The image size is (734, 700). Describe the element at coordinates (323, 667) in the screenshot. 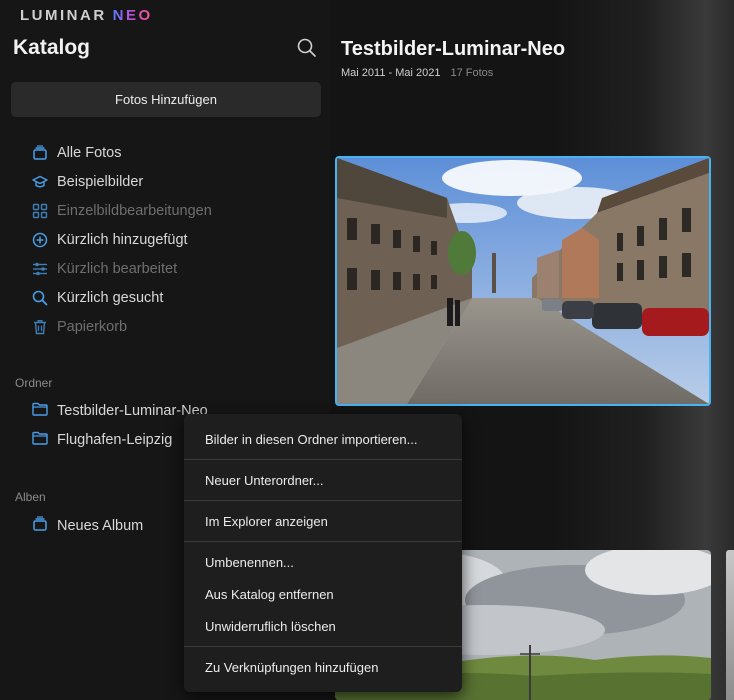

I see `menu-item-add-to-shortcuts: Zu Verknüpfungen hinzufügen` at that location.